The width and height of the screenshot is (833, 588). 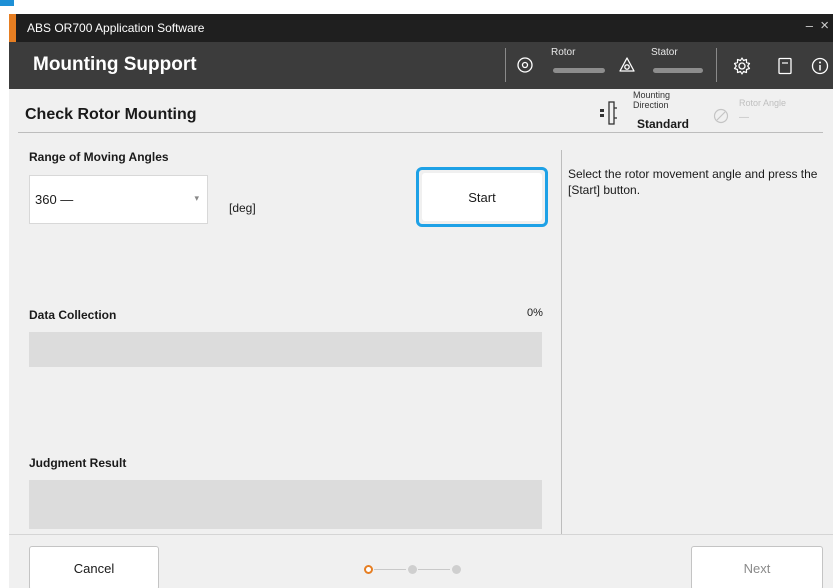 What do you see at coordinates (421, 534) in the screenshot?
I see `footer-divider` at bounding box center [421, 534].